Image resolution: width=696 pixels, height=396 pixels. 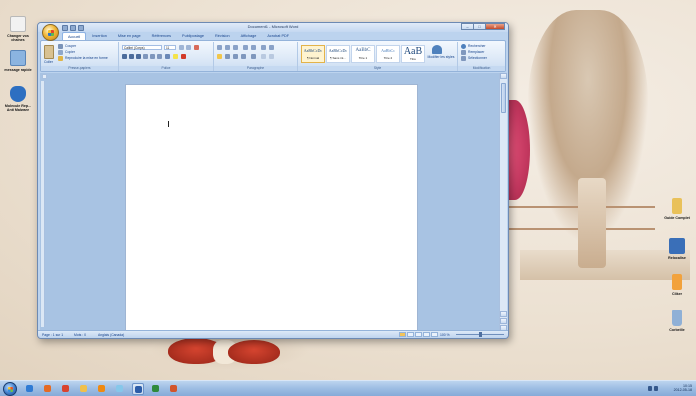 What do you see at coordinates (677, 258) in the screenshot?
I see `desktop-icon-label: Relocalise` at bounding box center [677, 258].